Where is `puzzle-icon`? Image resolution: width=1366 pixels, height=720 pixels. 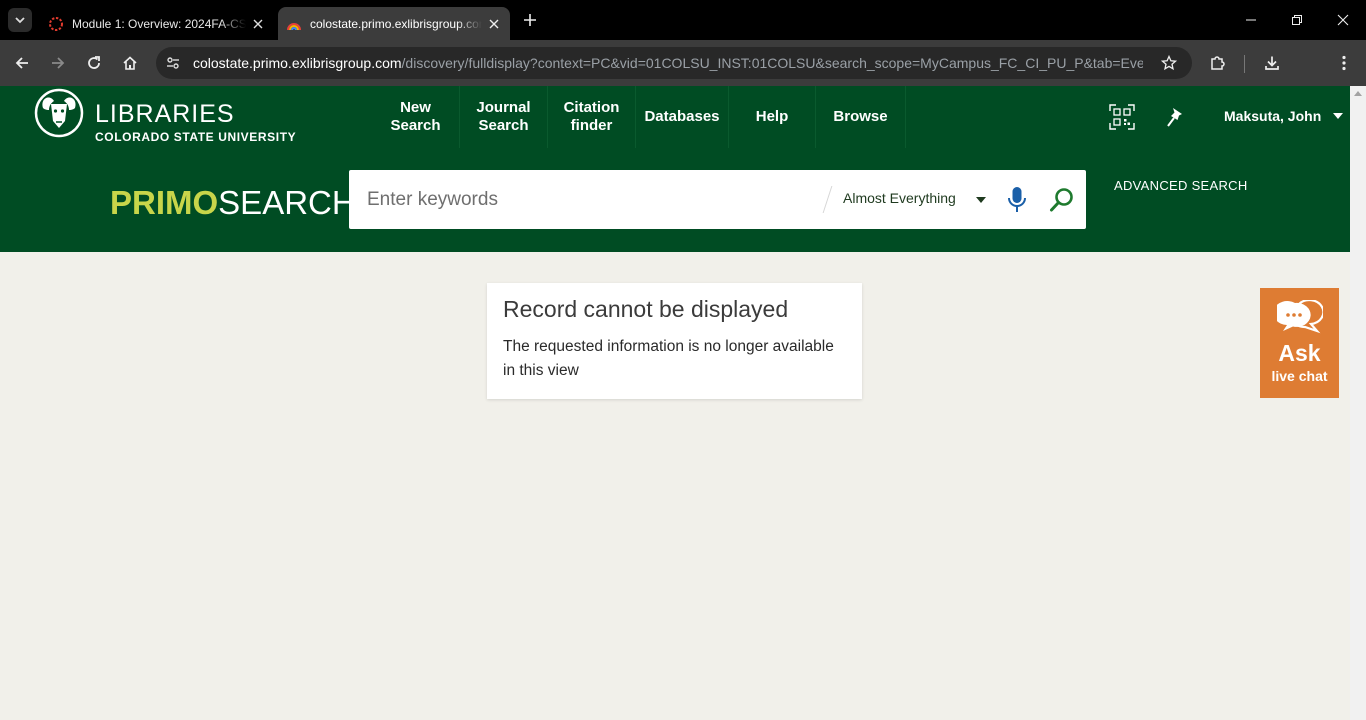
puzzle-icon is located at coordinates (1218, 63).